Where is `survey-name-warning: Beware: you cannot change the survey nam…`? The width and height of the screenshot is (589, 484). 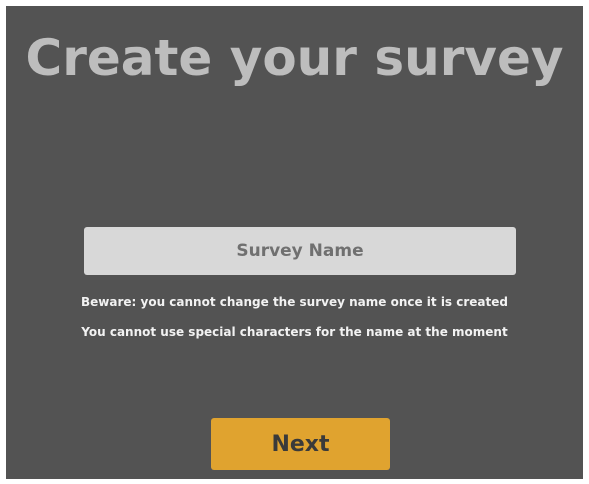
survey-name-warning: Beware: you cannot change the survey nam… is located at coordinates (294, 302).